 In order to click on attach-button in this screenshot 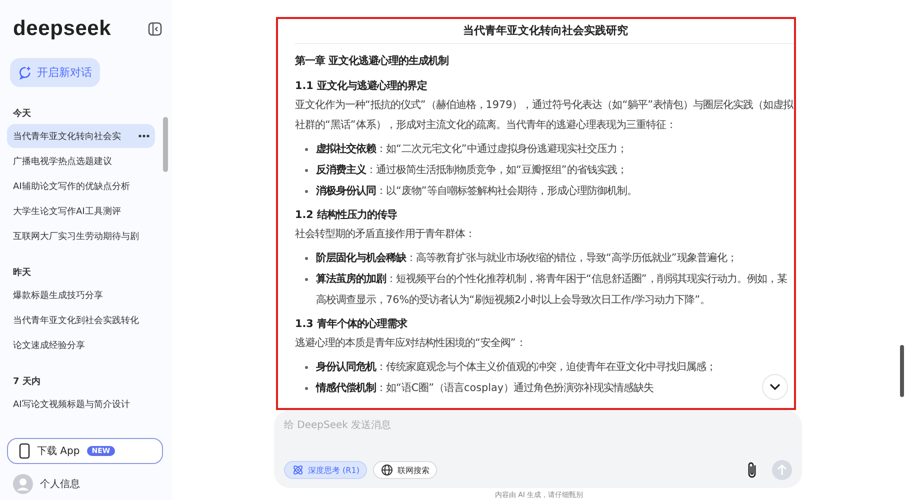, I will do `click(752, 470)`.